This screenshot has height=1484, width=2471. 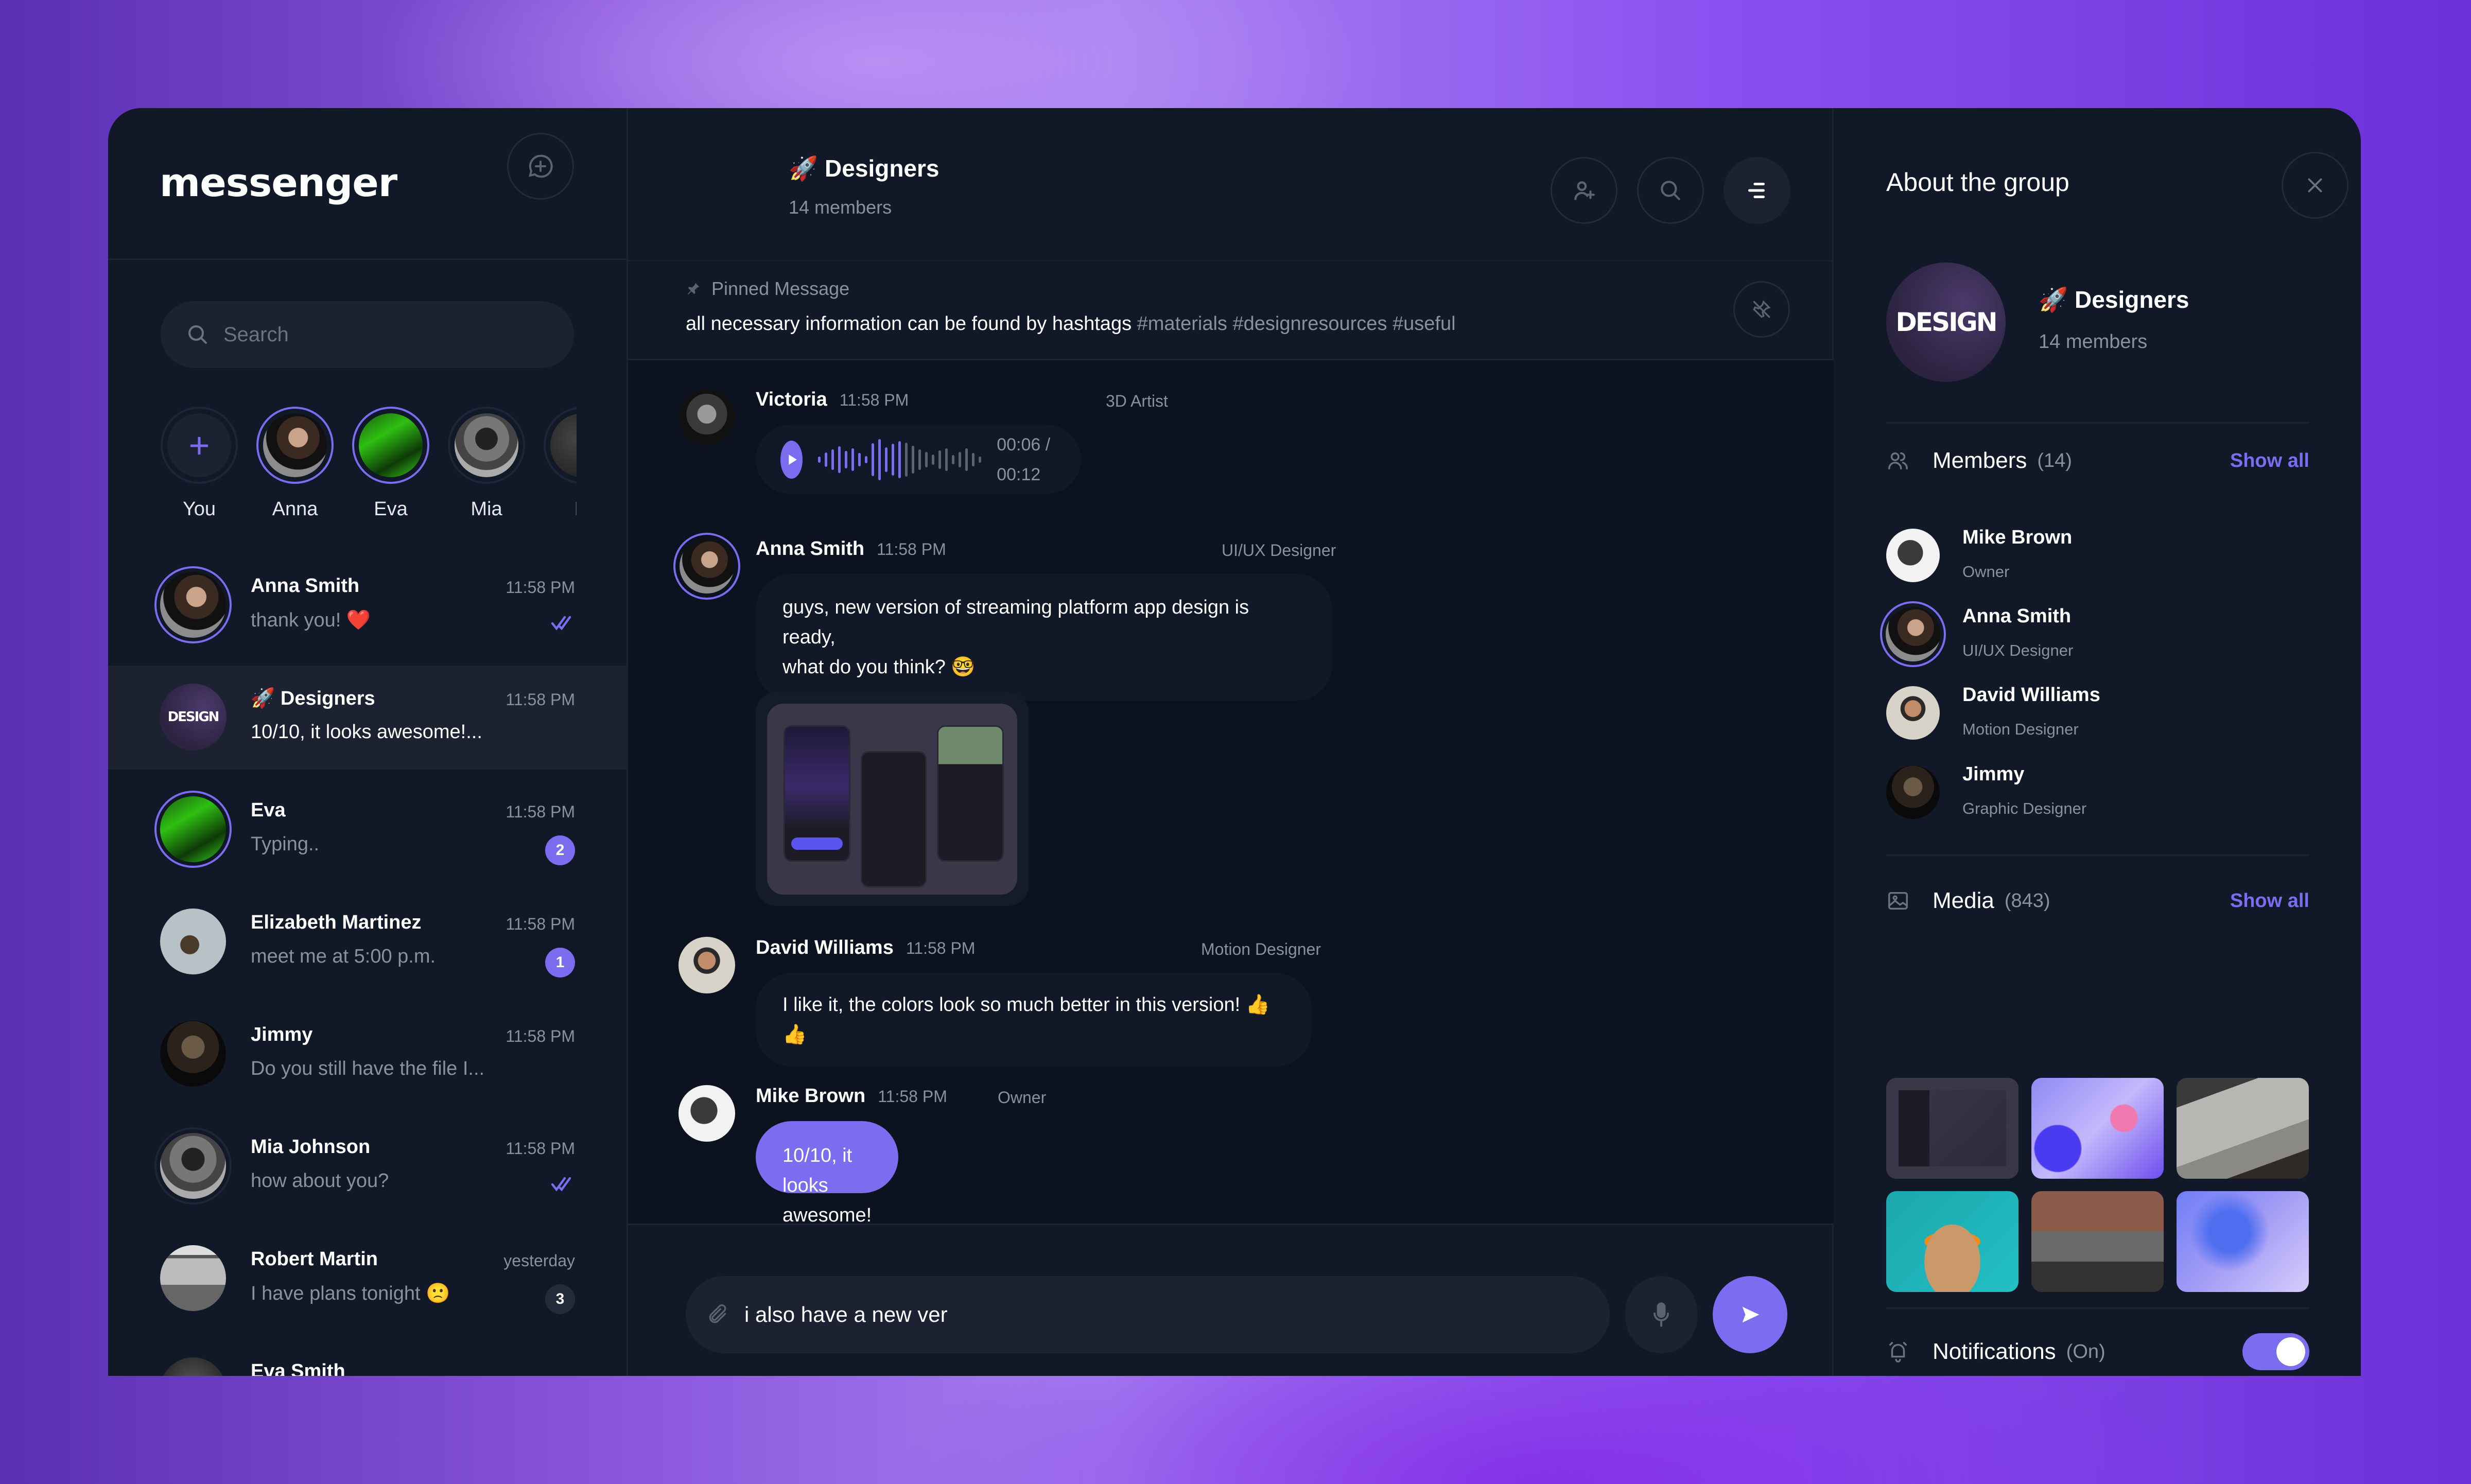 What do you see at coordinates (1898, 461) in the screenshot?
I see `users-icon` at bounding box center [1898, 461].